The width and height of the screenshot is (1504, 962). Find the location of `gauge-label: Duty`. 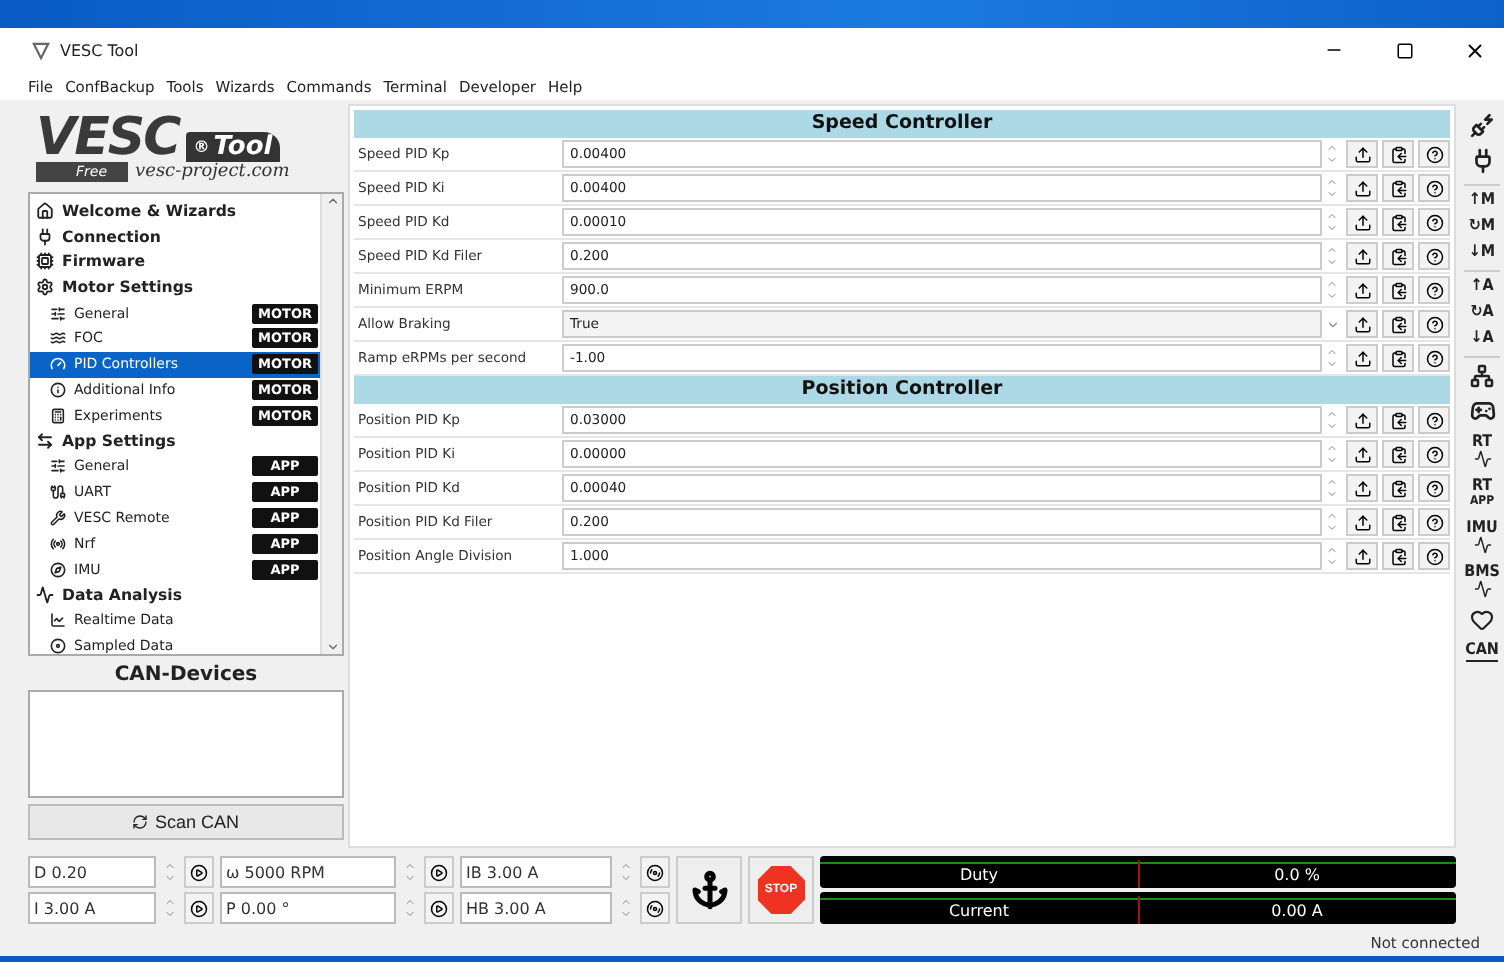

gauge-label: Duty is located at coordinates (979, 876).